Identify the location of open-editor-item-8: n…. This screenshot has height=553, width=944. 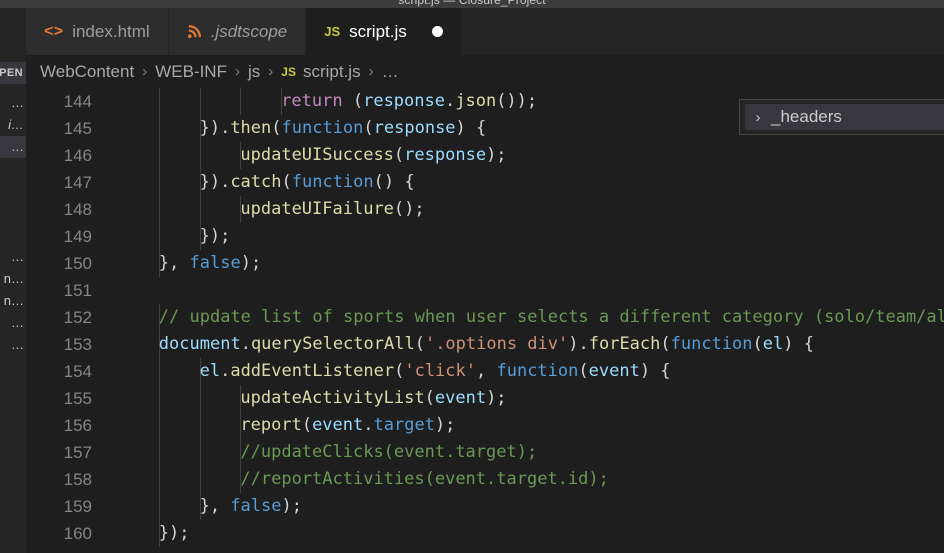
(13, 279).